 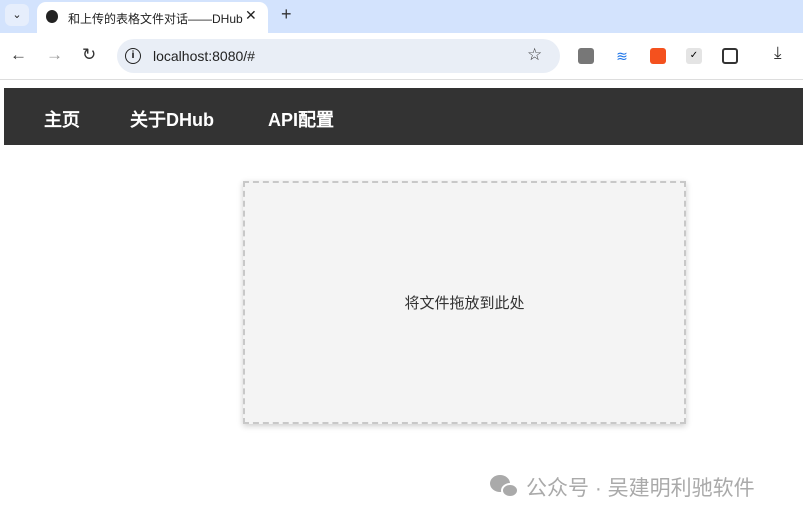 What do you see at coordinates (401, 16) in the screenshot?
I see `tab-strip: ⌄ 和上传的表格文件对话——DHub ✕ +` at bounding box center [401, 16].